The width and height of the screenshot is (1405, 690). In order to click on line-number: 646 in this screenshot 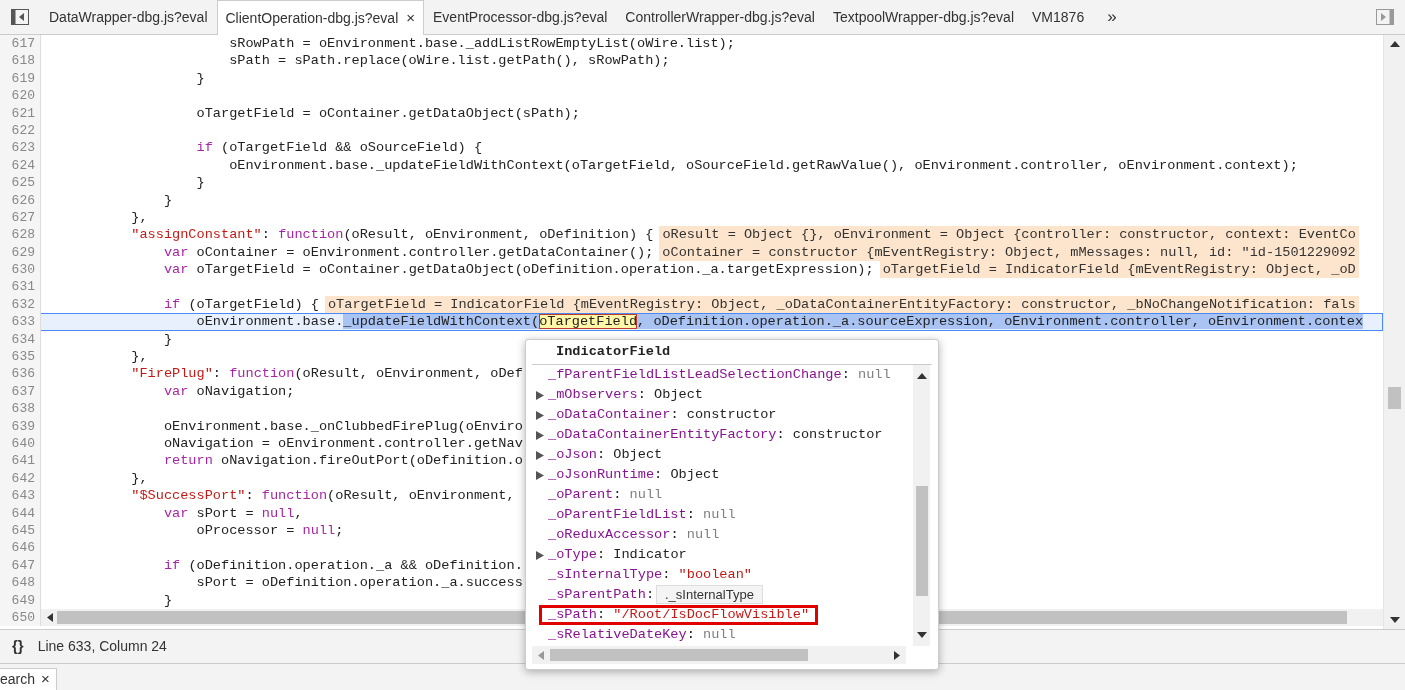, I will do `click(20, 548)`.